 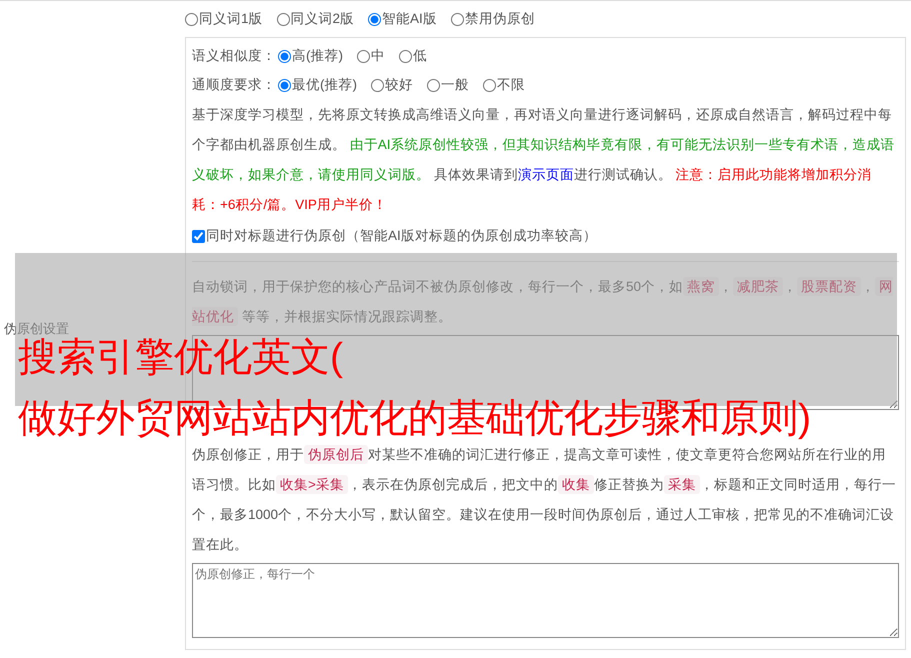 What do you see at coordinates (544, 160) in the screenshot?
I see `description-paragraph: 基于深度学习模型，先将原文转换成高维语义向量，再对语义向量进行逐词解码，还原成自然语言，解码过程中每个字都由机器原创生成。 由于AI系统原创性较强，但其知识结构毕竟有限，有可能无法识别一些专有术语，造成语义破坏，如果介意，请使用同义词版。 具体效果请到演示页面进行测试确认。 注意：启用此功能将增加积分消耗：+6积分/篇。VIP用户半价！` at bounding box center [544, 160].